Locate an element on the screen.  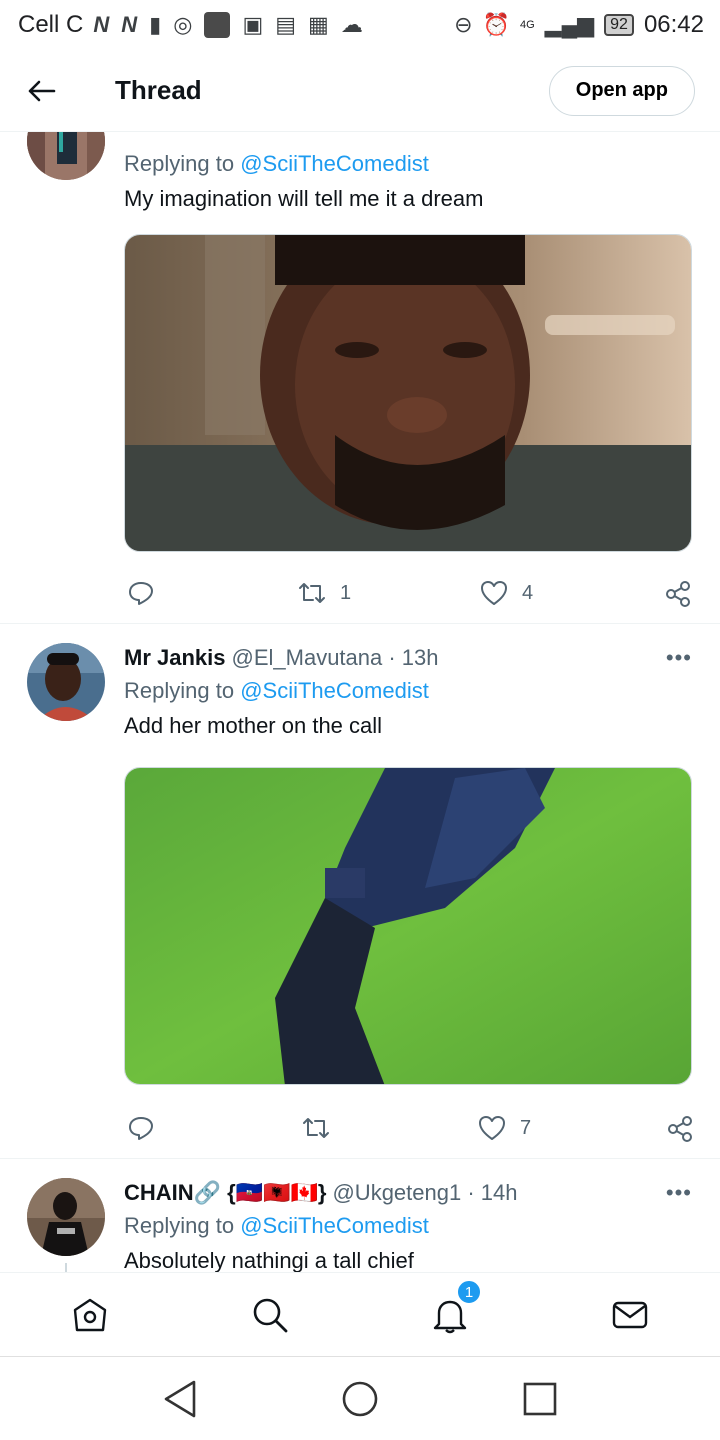
circle-home-icon is located at coordinates (360, 1399).